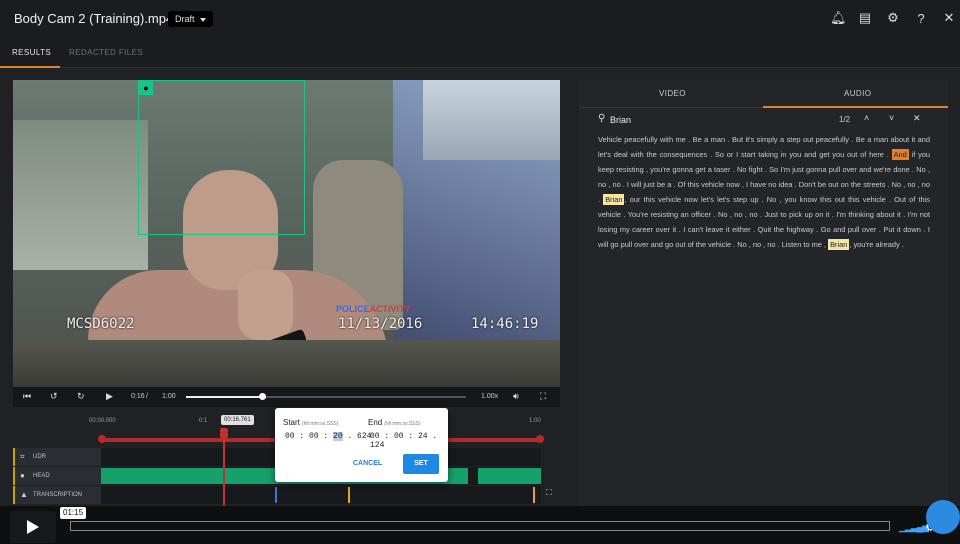  I want to click on end-label: End (hh:mm:ss.SSS), so click(394, 422).